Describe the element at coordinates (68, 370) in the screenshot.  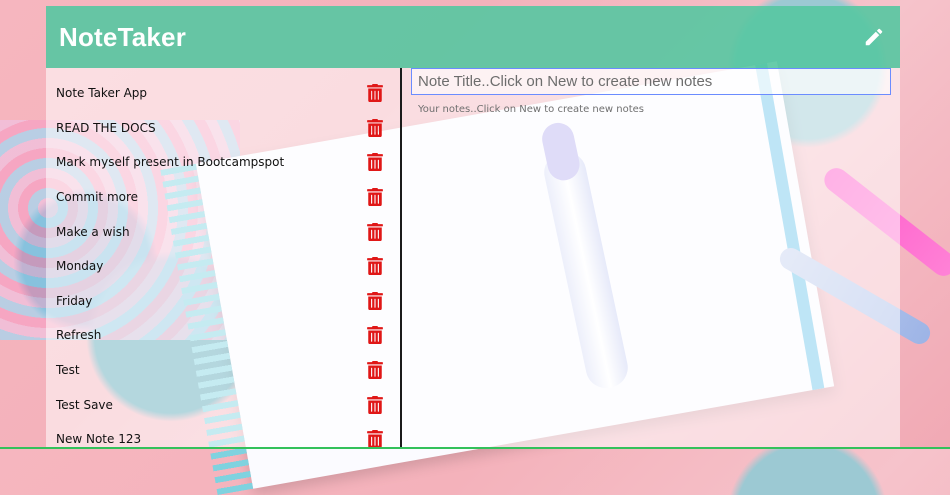
I see `note-title: Test` at that location.